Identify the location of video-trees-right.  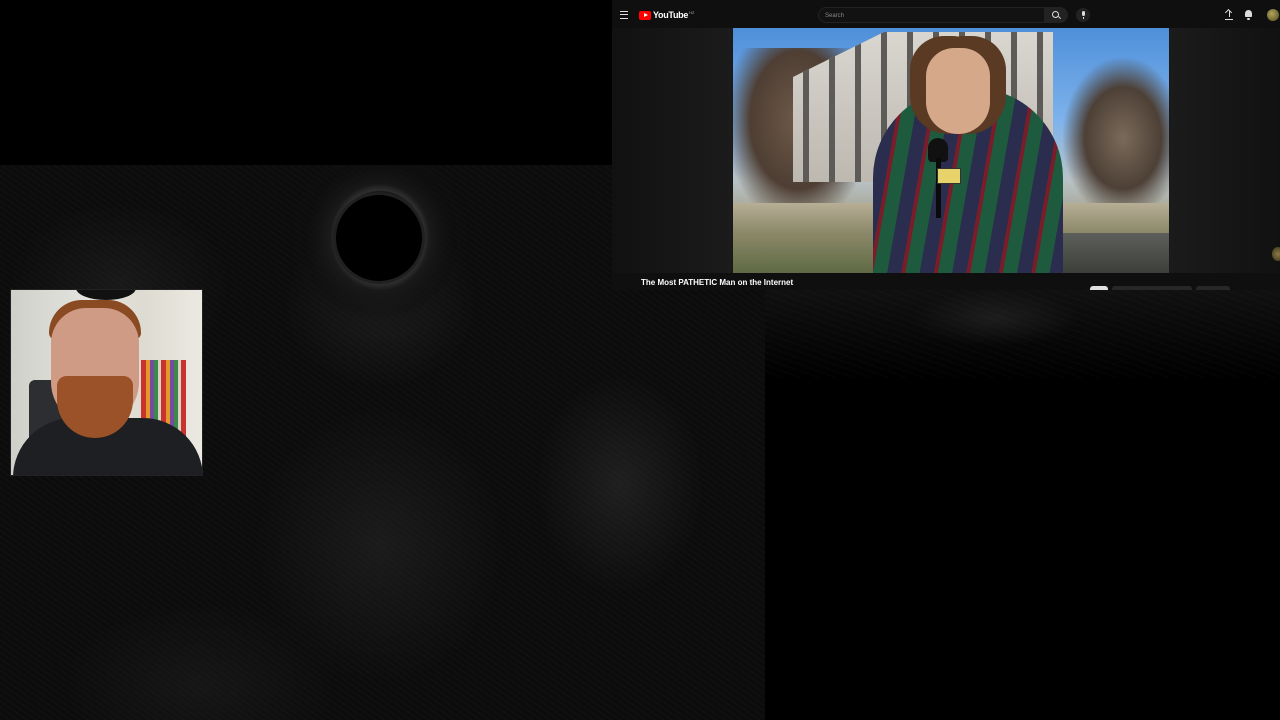
(1116, 138).